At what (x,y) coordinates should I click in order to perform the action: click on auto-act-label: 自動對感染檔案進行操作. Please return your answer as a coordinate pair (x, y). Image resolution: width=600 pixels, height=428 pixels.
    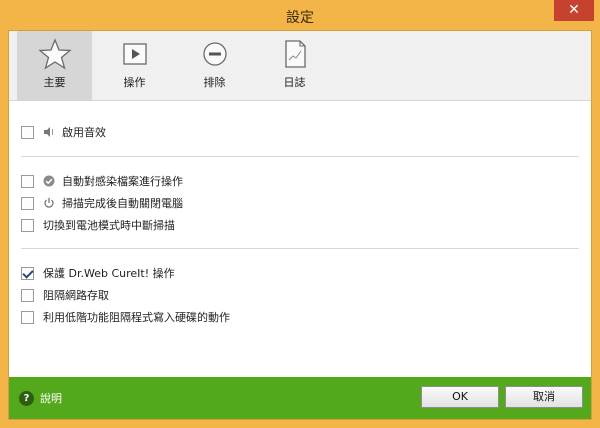
    Looking at the image, I should click on (122, 181).